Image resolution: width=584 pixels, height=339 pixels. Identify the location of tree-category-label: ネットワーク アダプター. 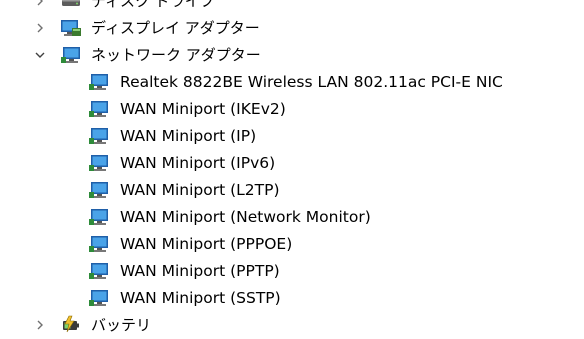
(176, 54).